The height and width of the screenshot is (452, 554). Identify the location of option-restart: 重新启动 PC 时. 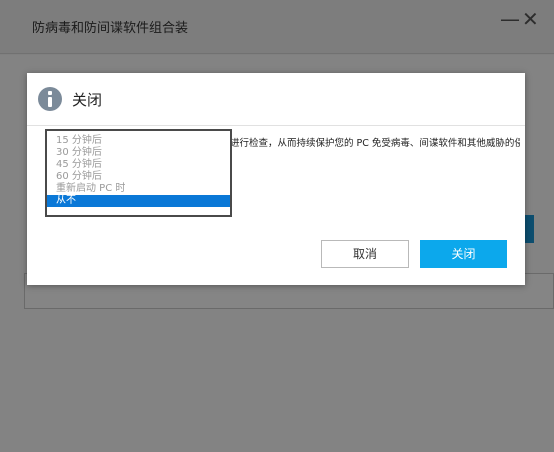
(138, 189).